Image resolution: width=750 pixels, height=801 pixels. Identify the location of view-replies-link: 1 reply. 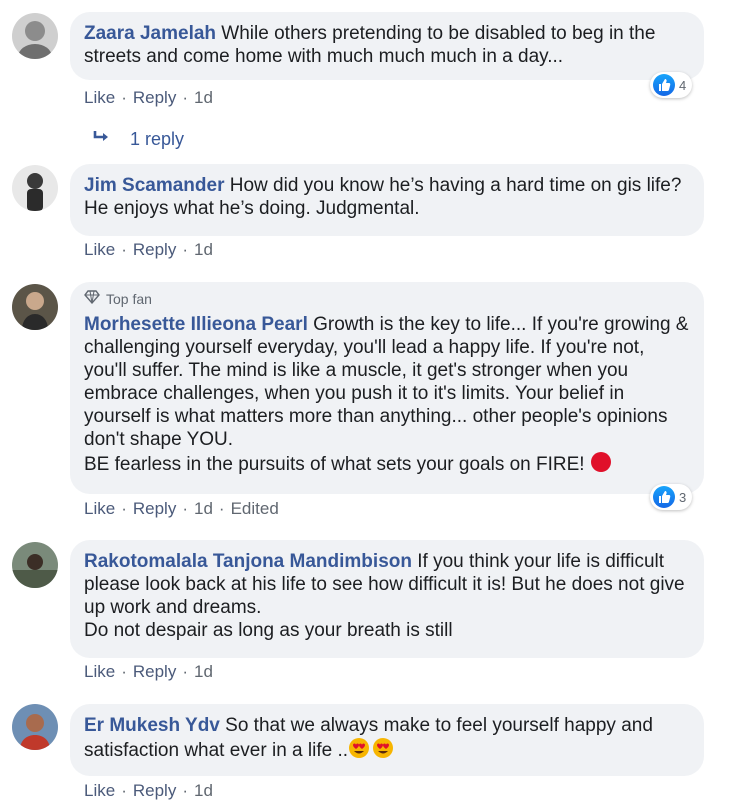
(138, 139).